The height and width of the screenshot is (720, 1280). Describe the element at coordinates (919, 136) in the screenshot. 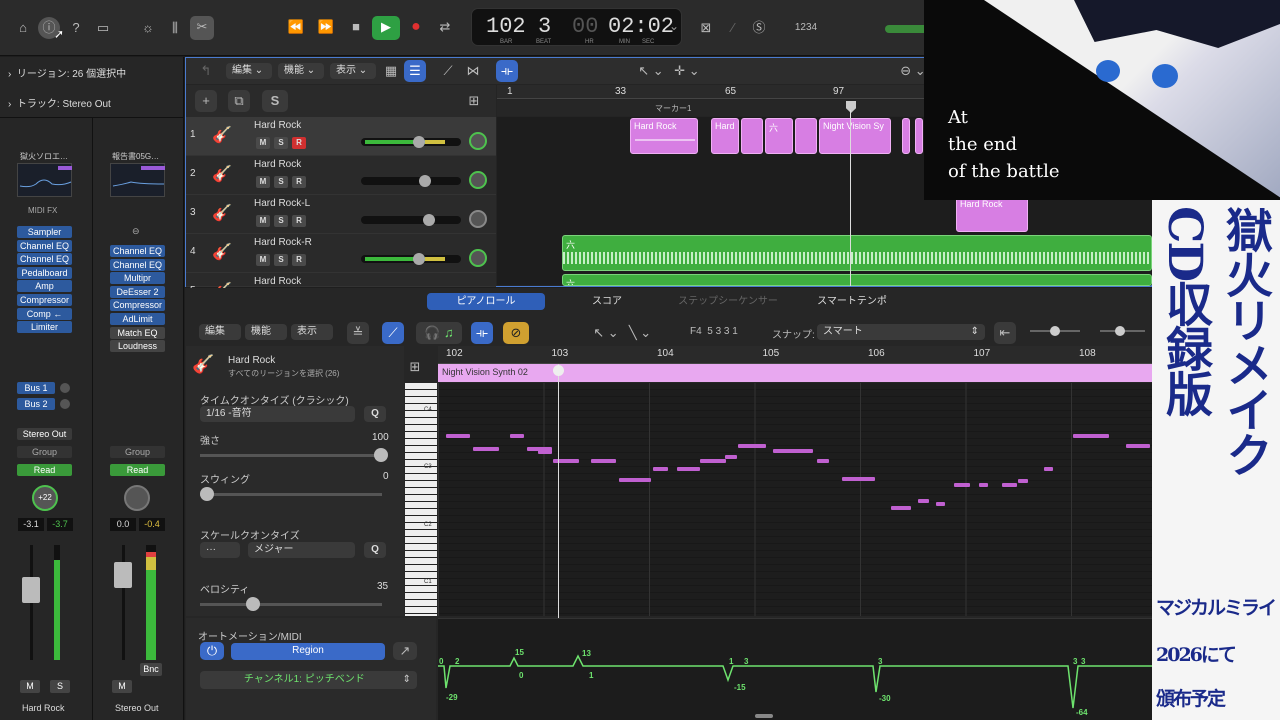

I see `region-small-d` at that location.